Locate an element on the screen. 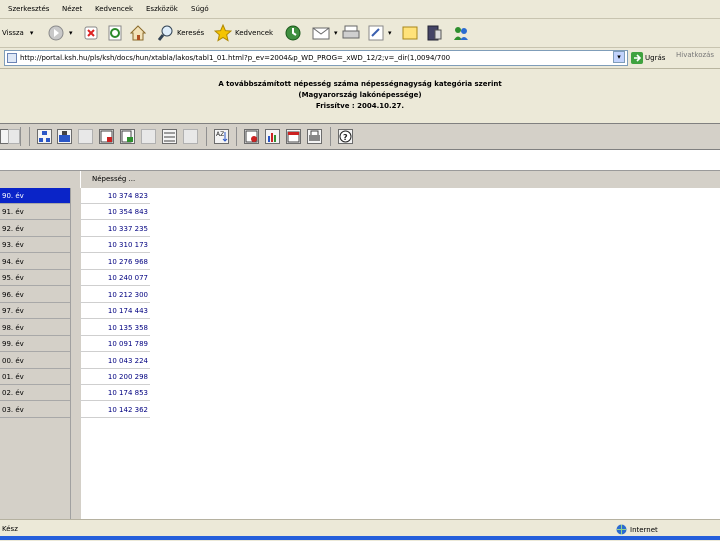  table-glyph-icon is located at coordinates (106, 136).